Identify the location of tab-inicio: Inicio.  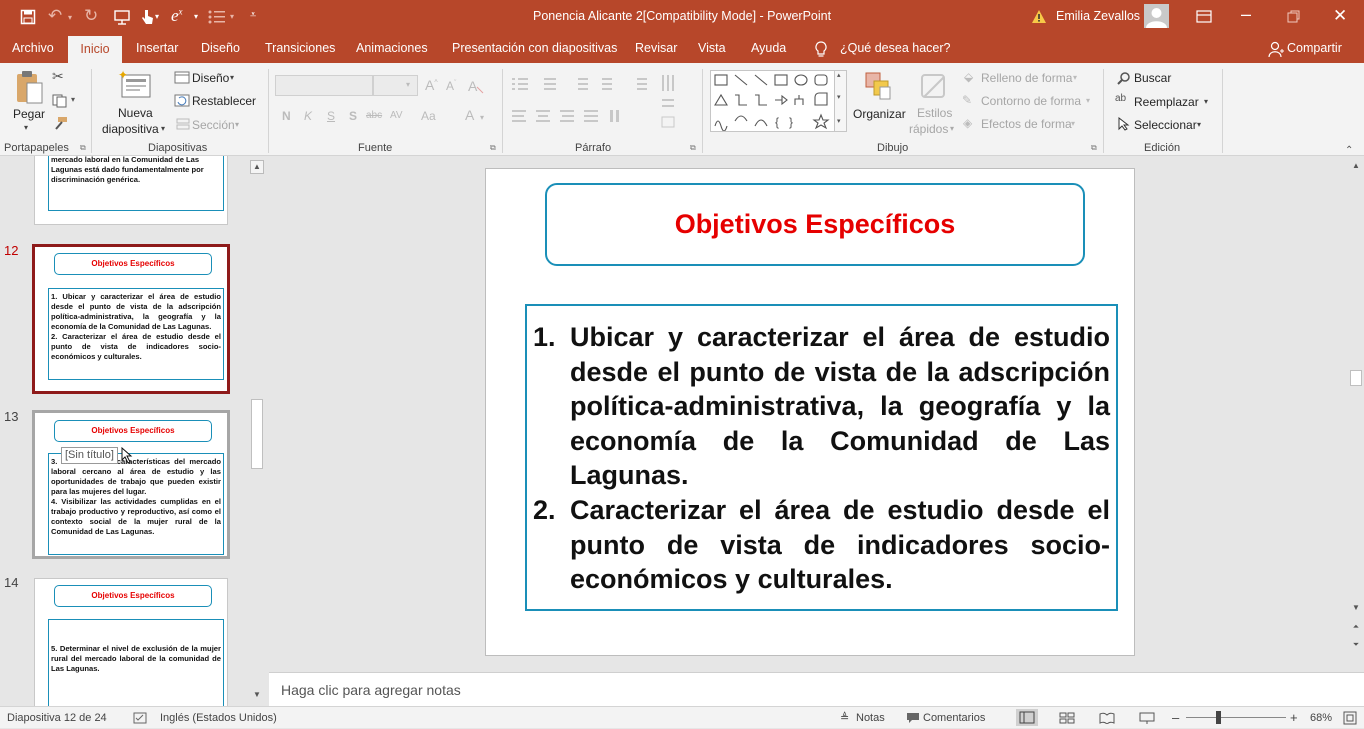
(95, 49).